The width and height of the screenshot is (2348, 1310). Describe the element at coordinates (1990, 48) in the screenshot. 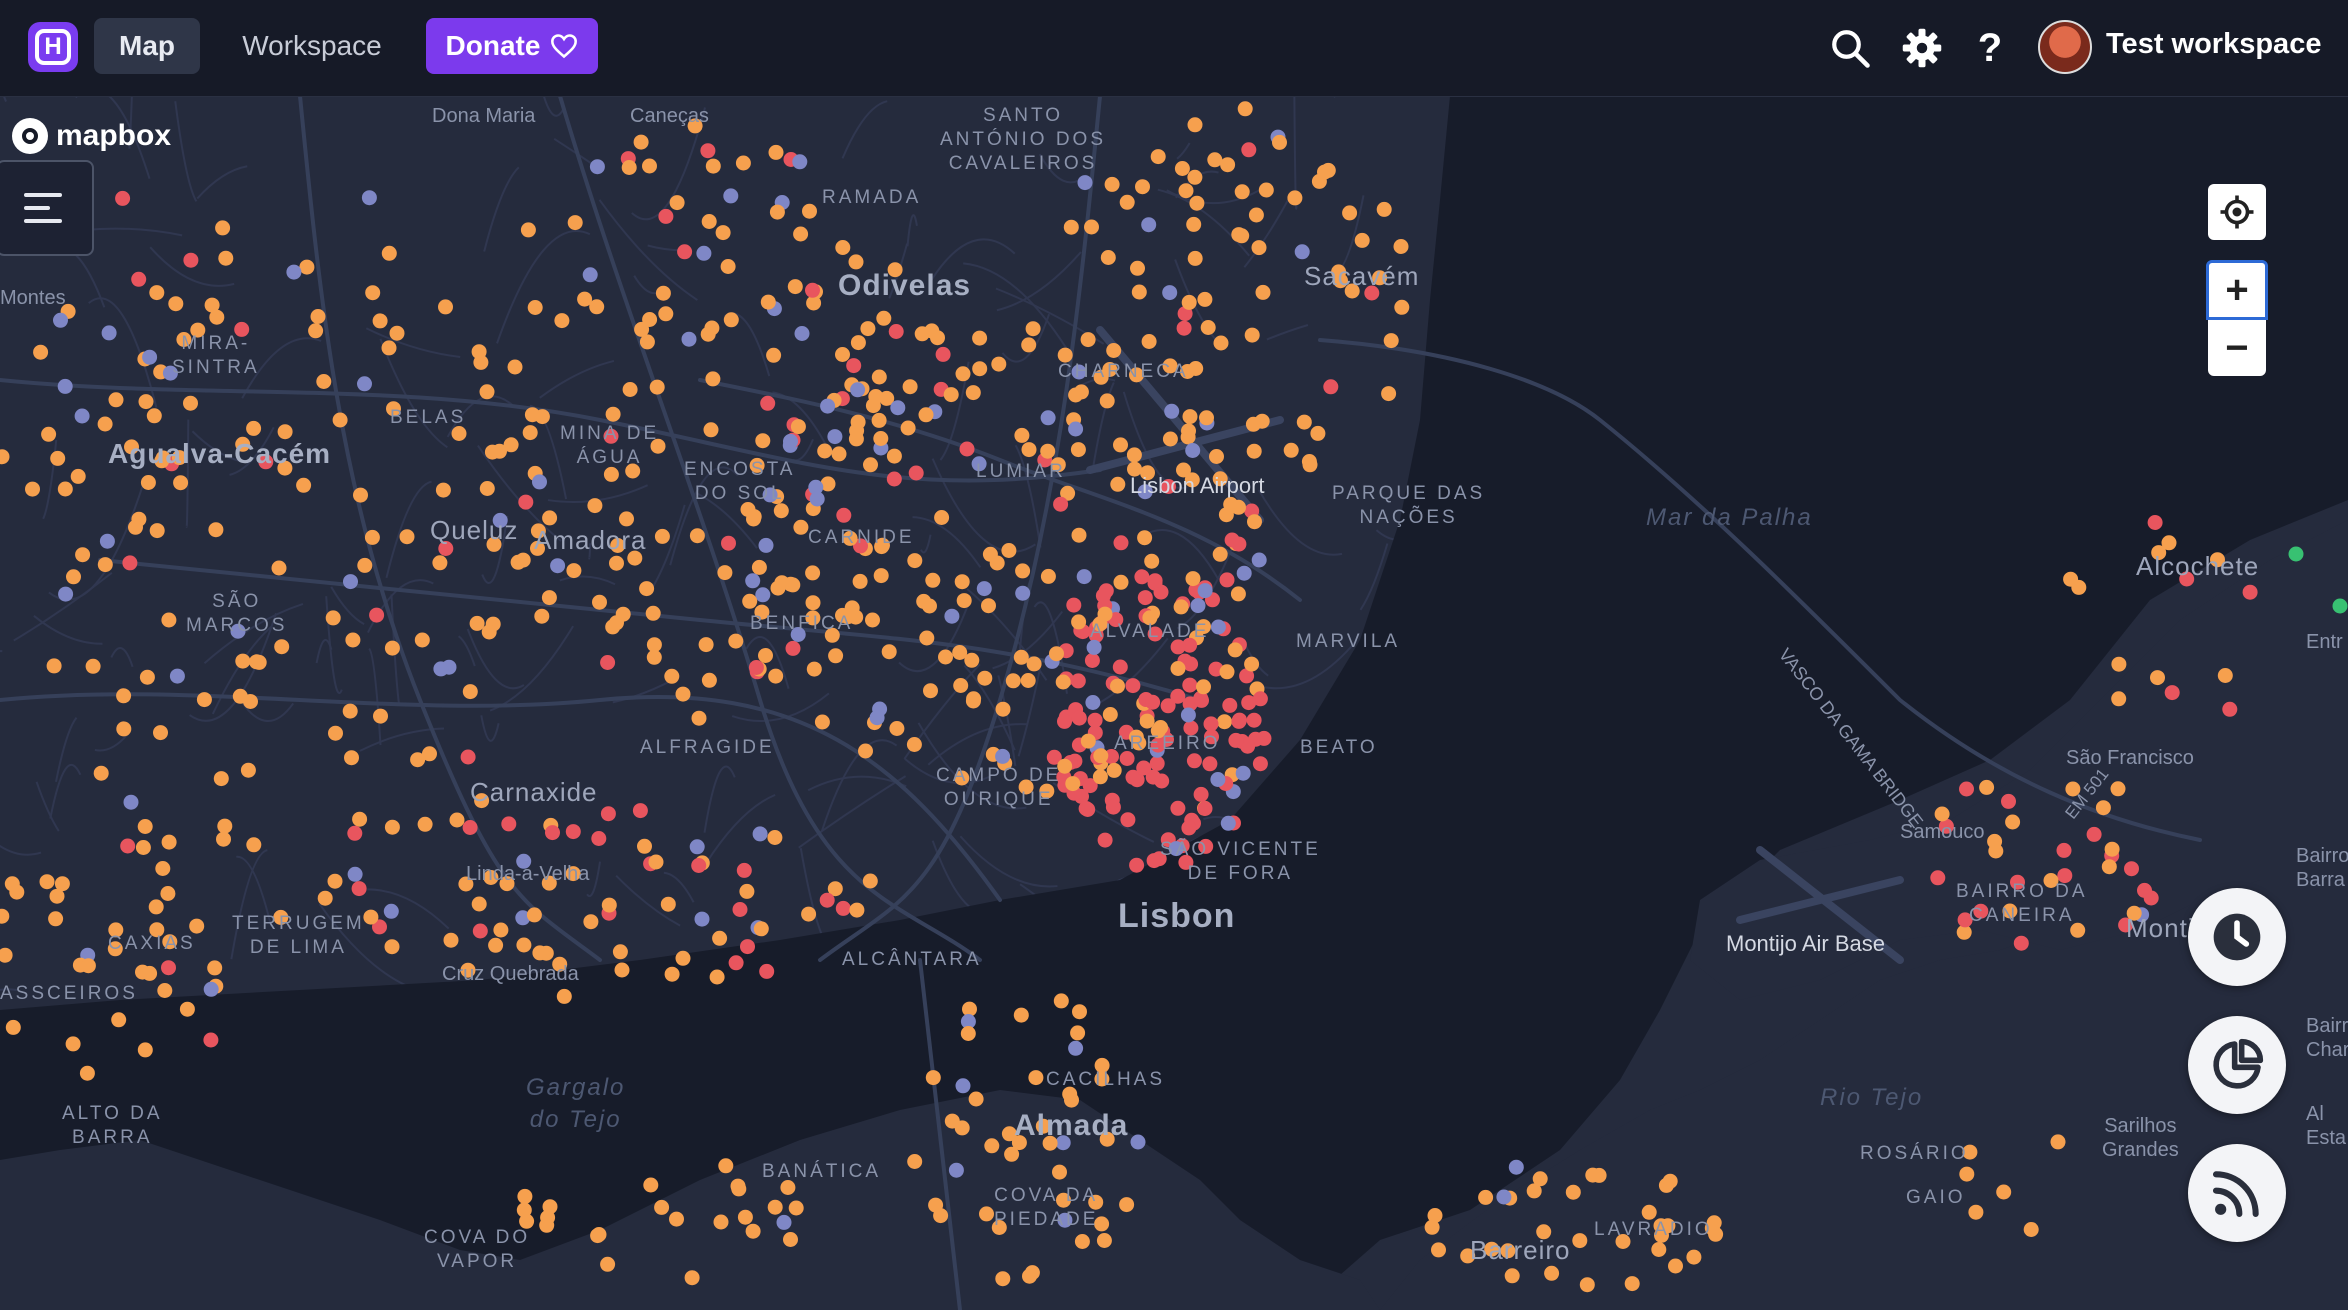

I see `help-icon: ?` at that location.